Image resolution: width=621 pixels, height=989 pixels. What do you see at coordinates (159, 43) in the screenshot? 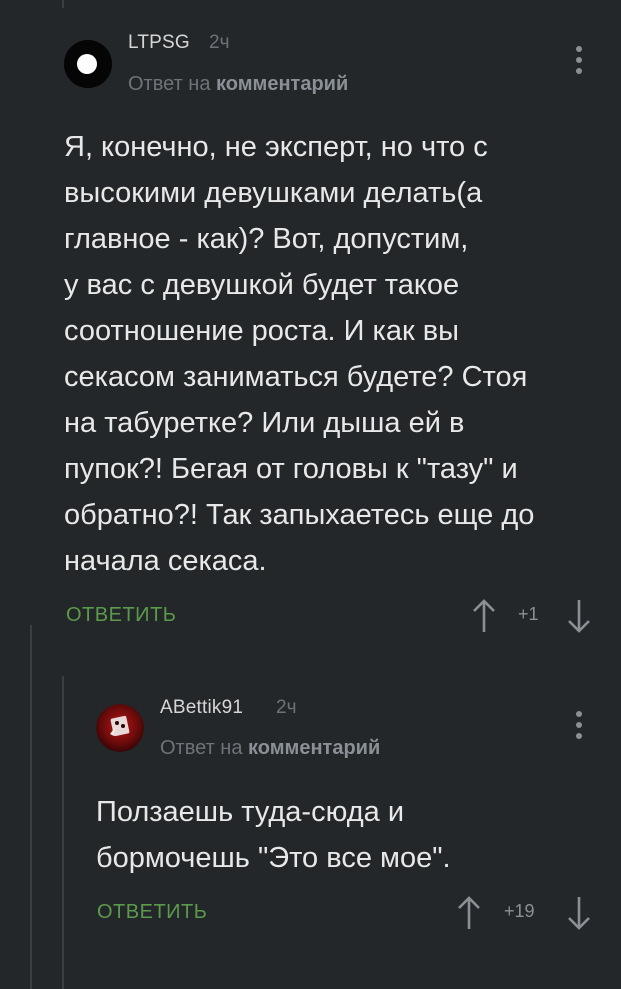
I see `username: LTPSG` at bounding box center [159, 43].